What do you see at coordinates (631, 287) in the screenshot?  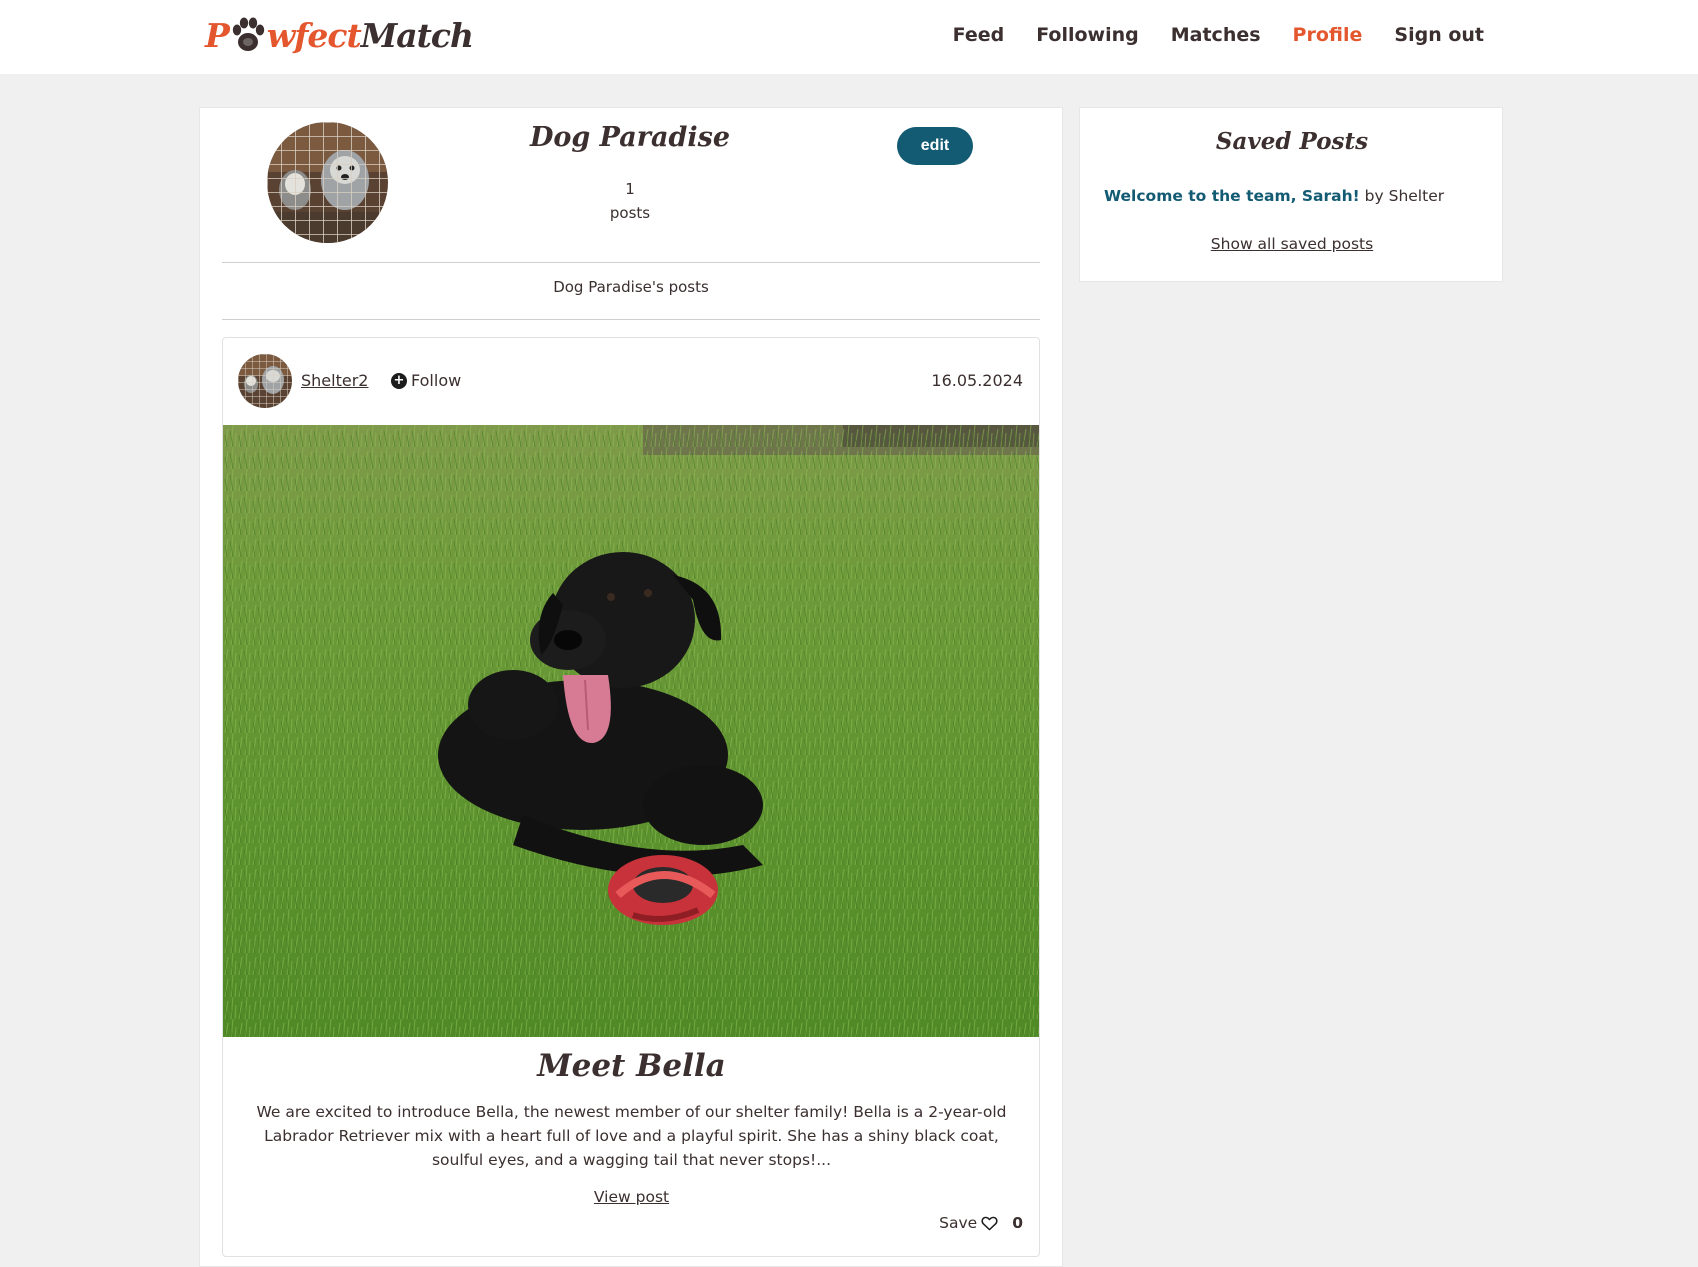 I see `posts-heading: Dog Paradise's posts` at bounding box center [631, 287].